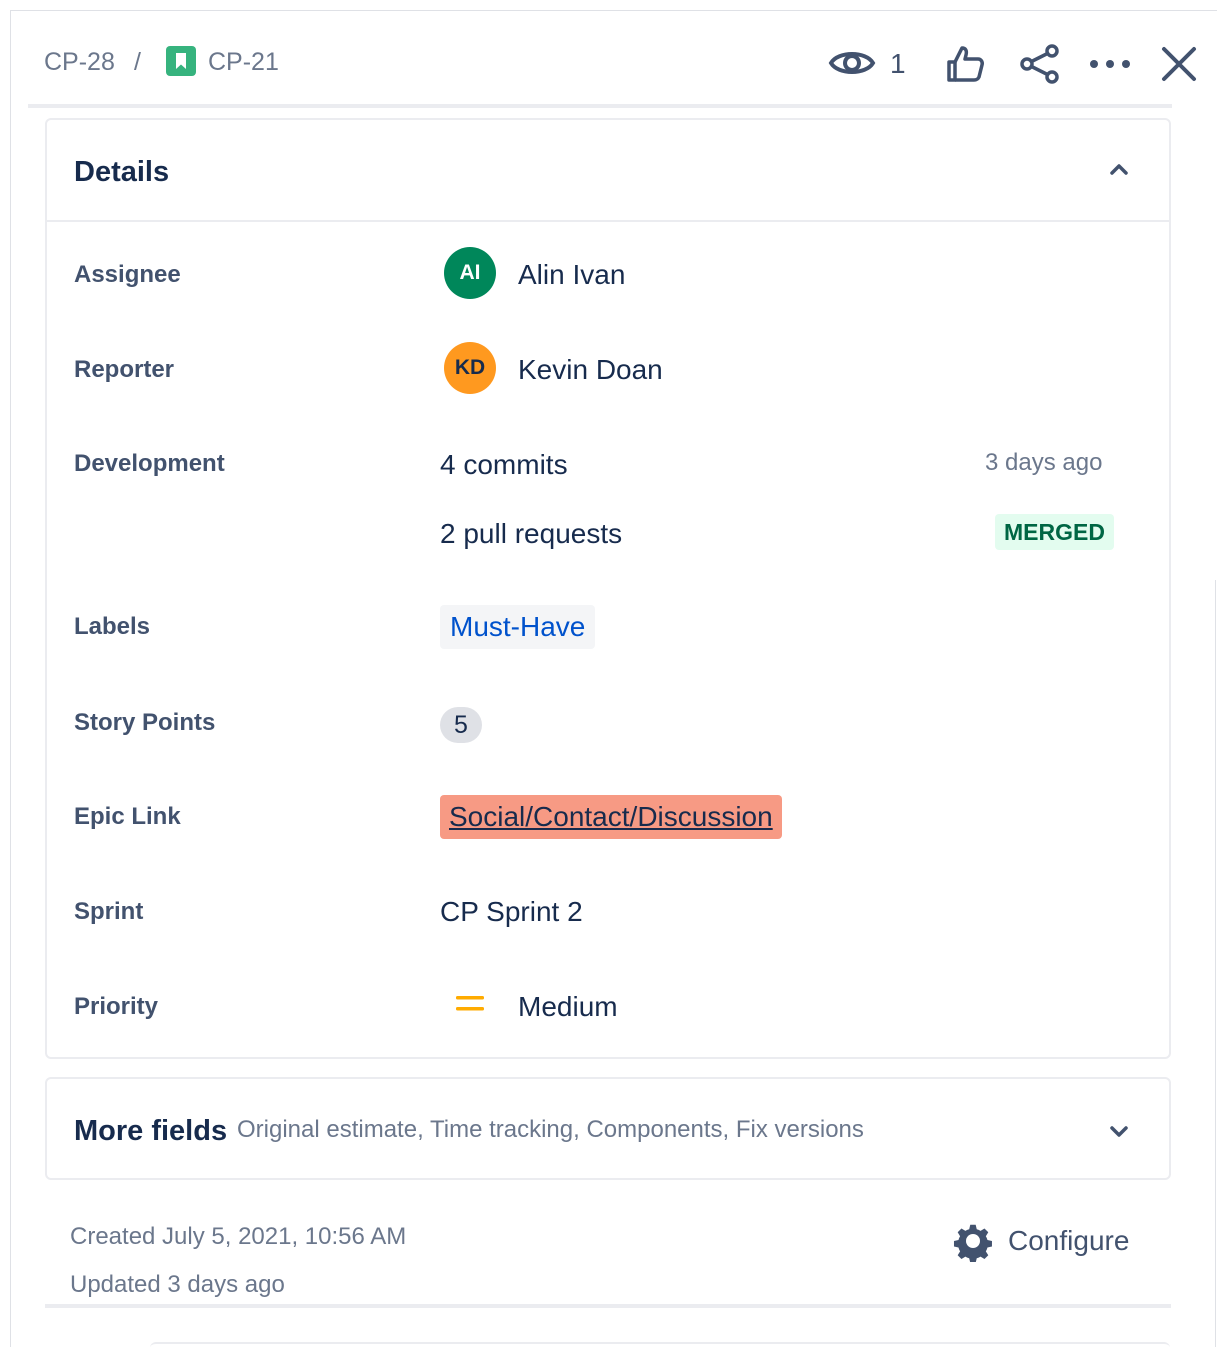  What do you see at coordinates (149, 463) in the screenshot?
I see `development-label: Development` at bounding box center [149, 463].